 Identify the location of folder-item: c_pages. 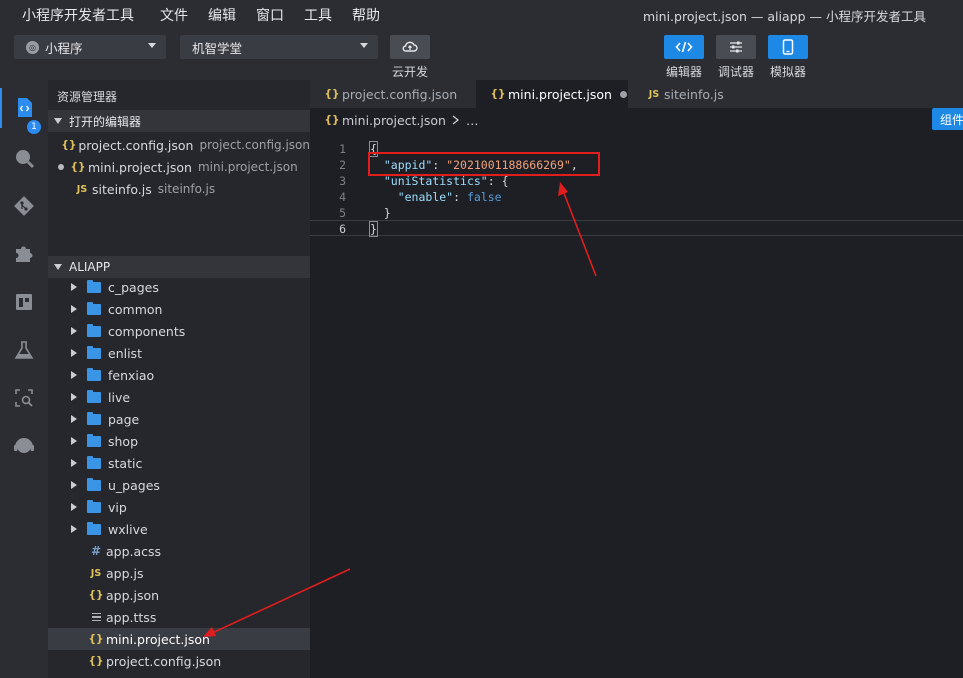
(179, 287).